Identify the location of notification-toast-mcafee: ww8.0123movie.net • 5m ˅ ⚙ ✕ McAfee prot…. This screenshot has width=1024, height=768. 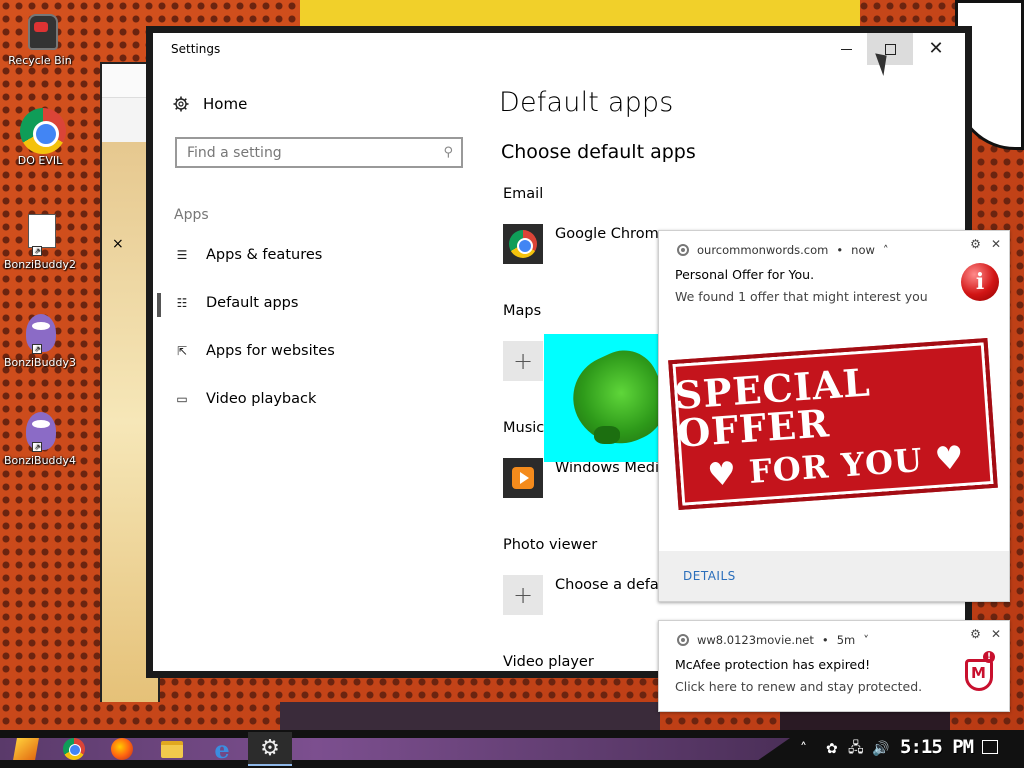
(834, 666).